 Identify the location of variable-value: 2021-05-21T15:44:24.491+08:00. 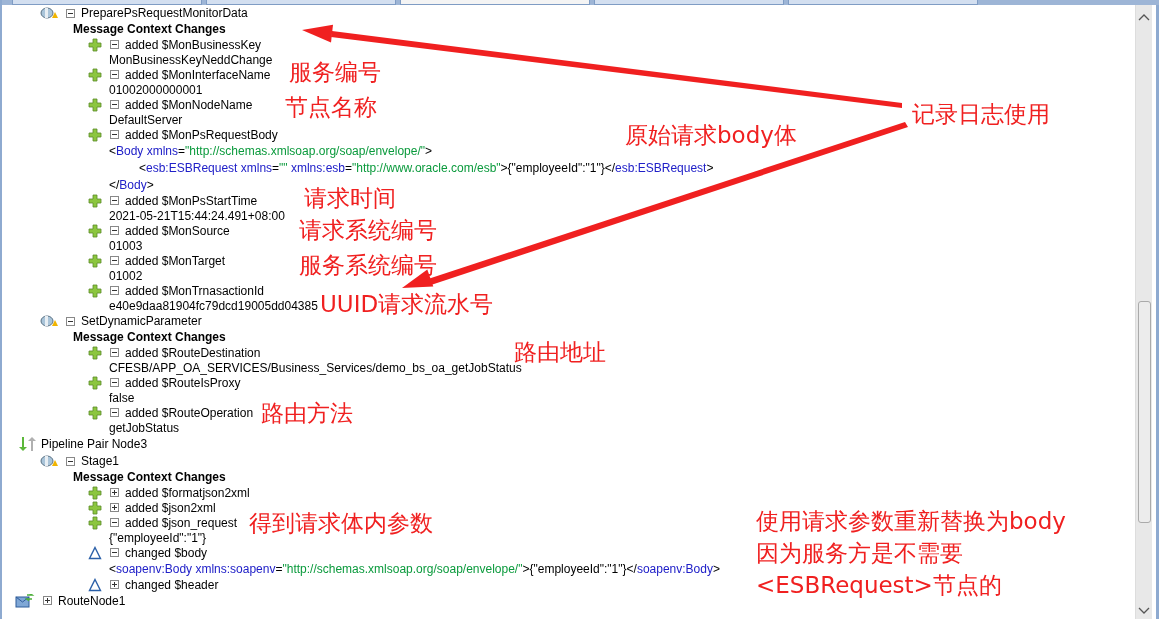
(197, 215).